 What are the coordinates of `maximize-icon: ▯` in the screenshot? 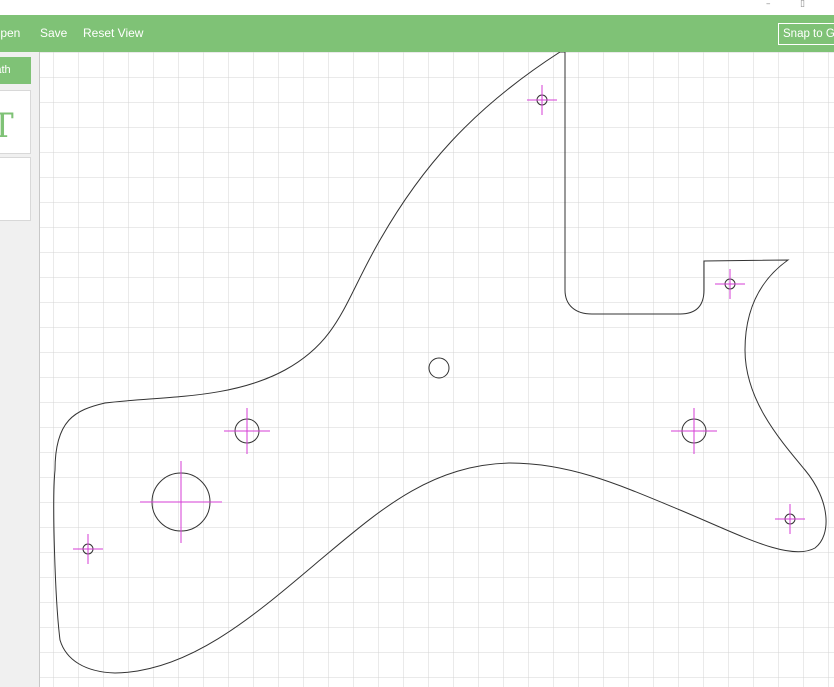 It's located at (802, 5).